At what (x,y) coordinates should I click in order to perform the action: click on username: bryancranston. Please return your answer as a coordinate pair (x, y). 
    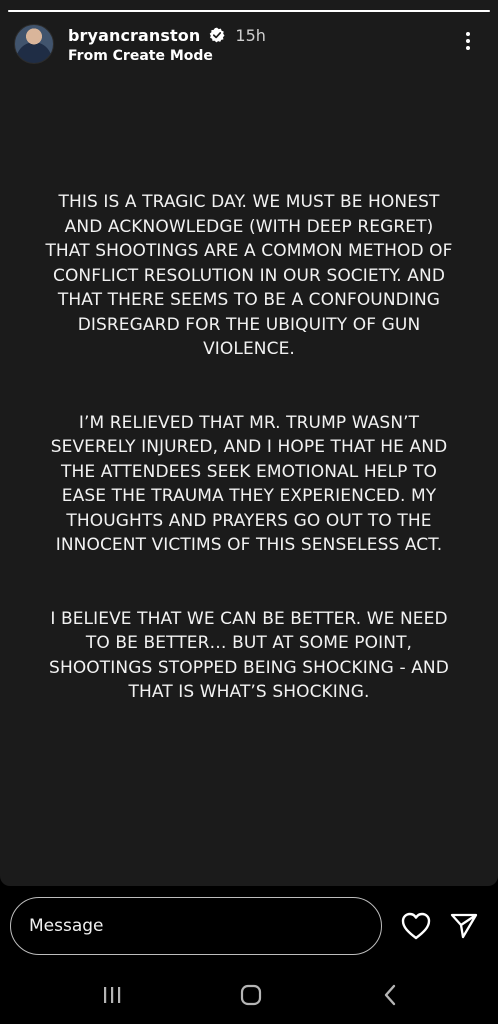
    Looking at the image, I should click on (134, 35).